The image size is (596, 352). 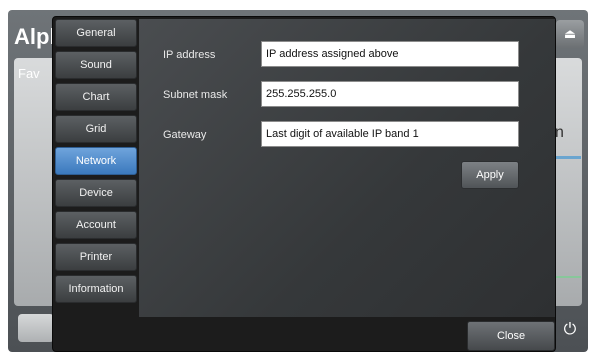 What do you see at coordinates (570, 329) in the screenshot?
I see `power-icon: ⏻` at bounding box center [570, 329].